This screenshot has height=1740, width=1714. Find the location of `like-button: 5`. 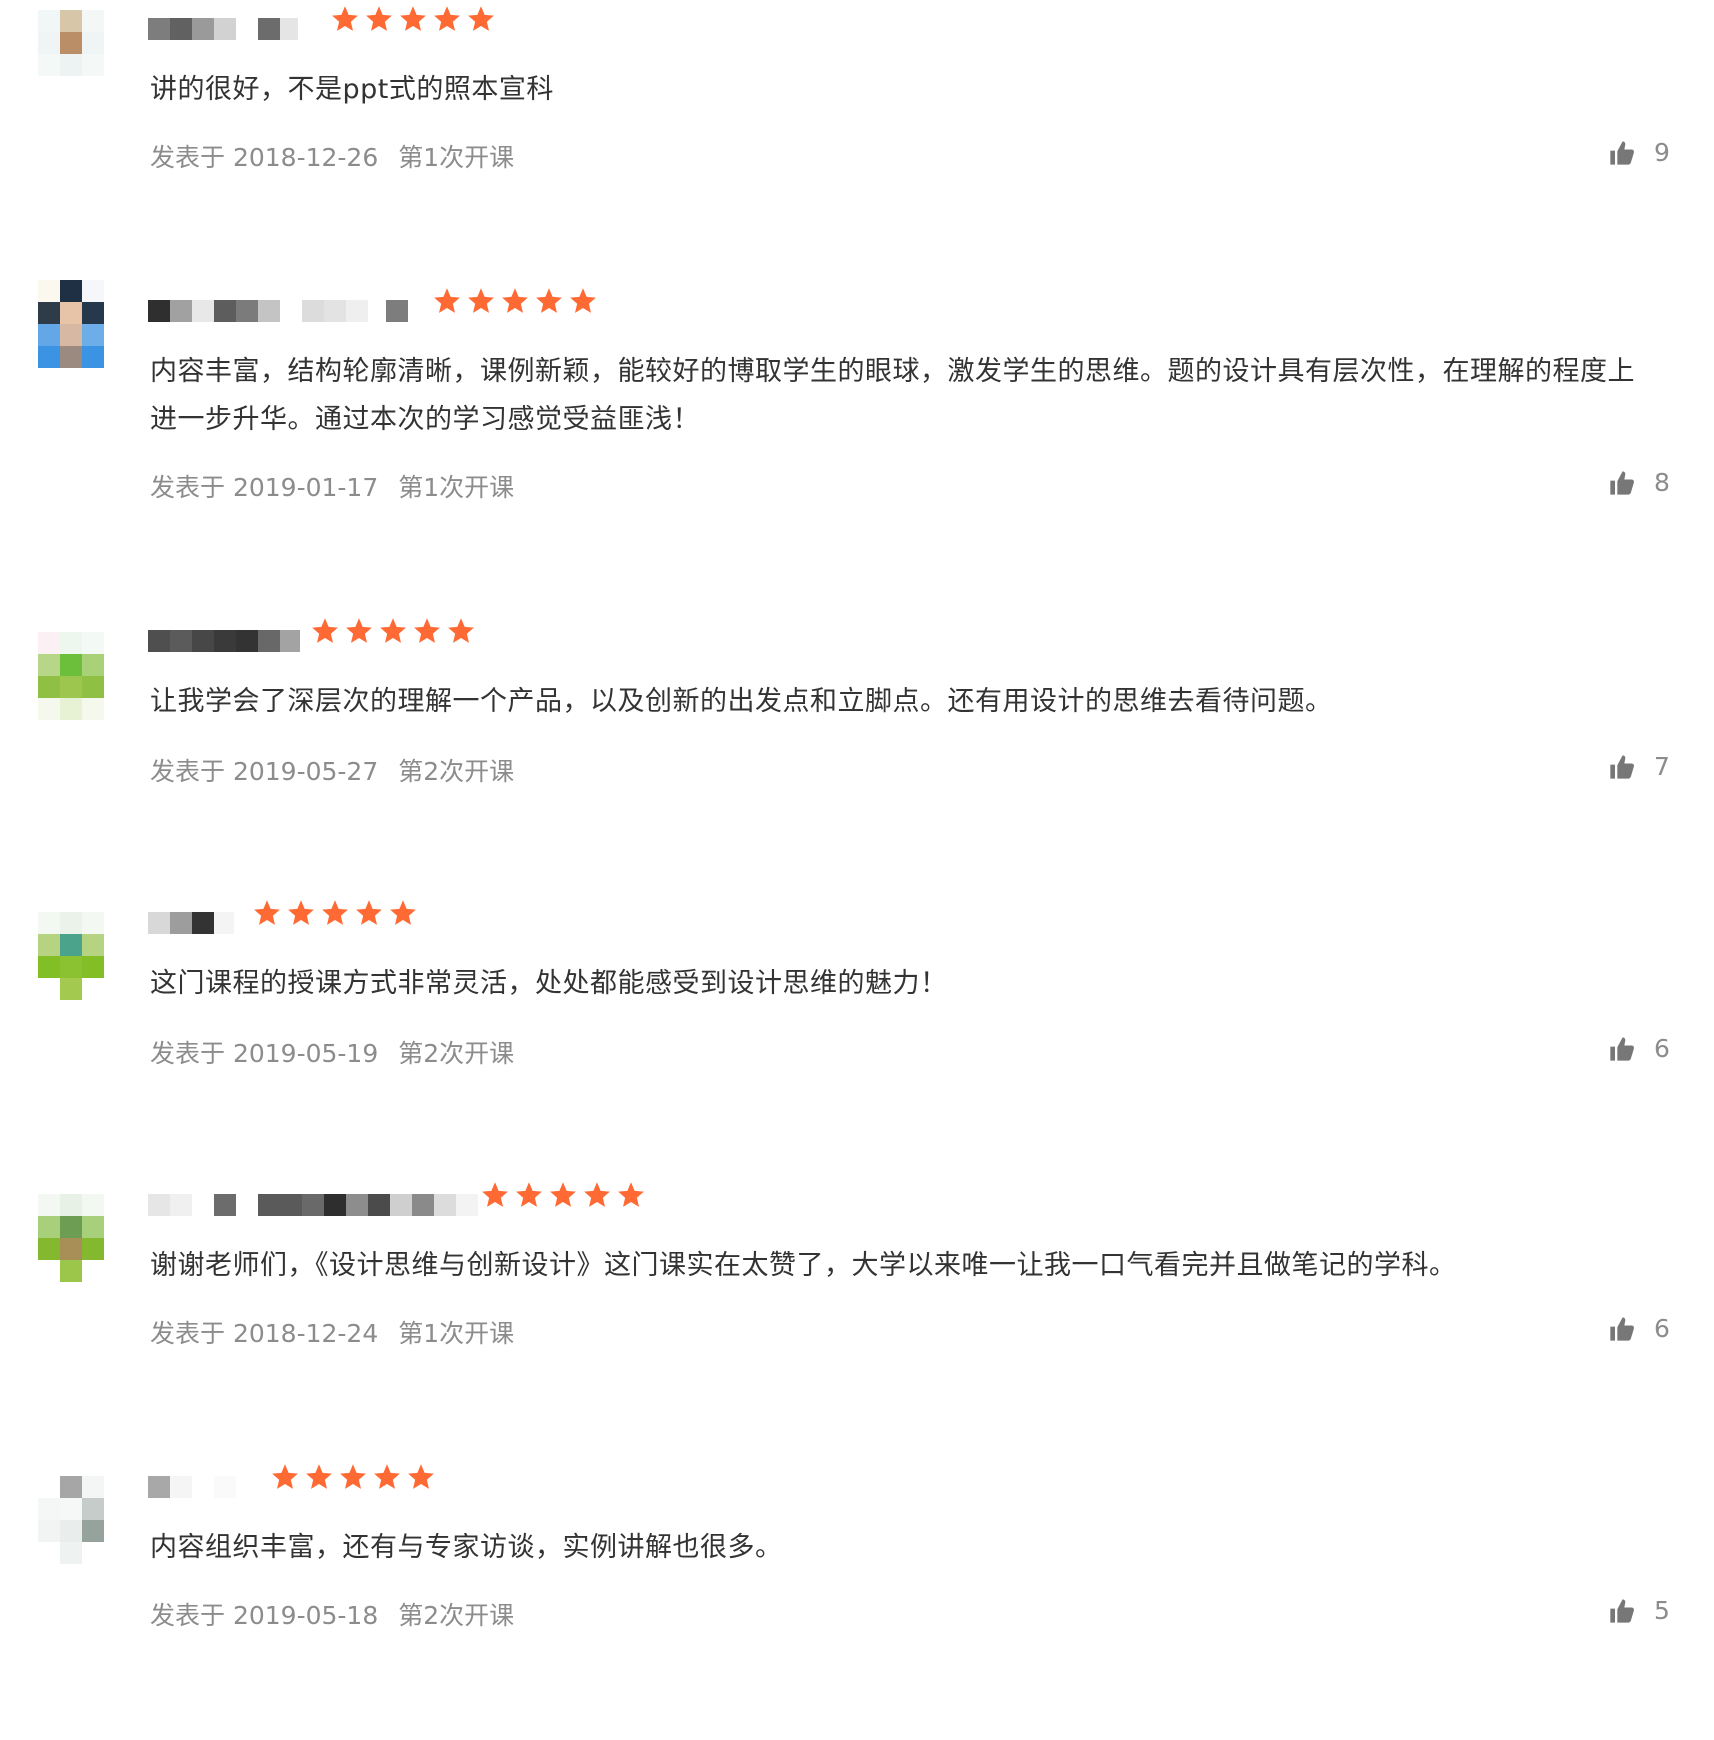

like-button: 5 is located at coordinates (1639, 1610).